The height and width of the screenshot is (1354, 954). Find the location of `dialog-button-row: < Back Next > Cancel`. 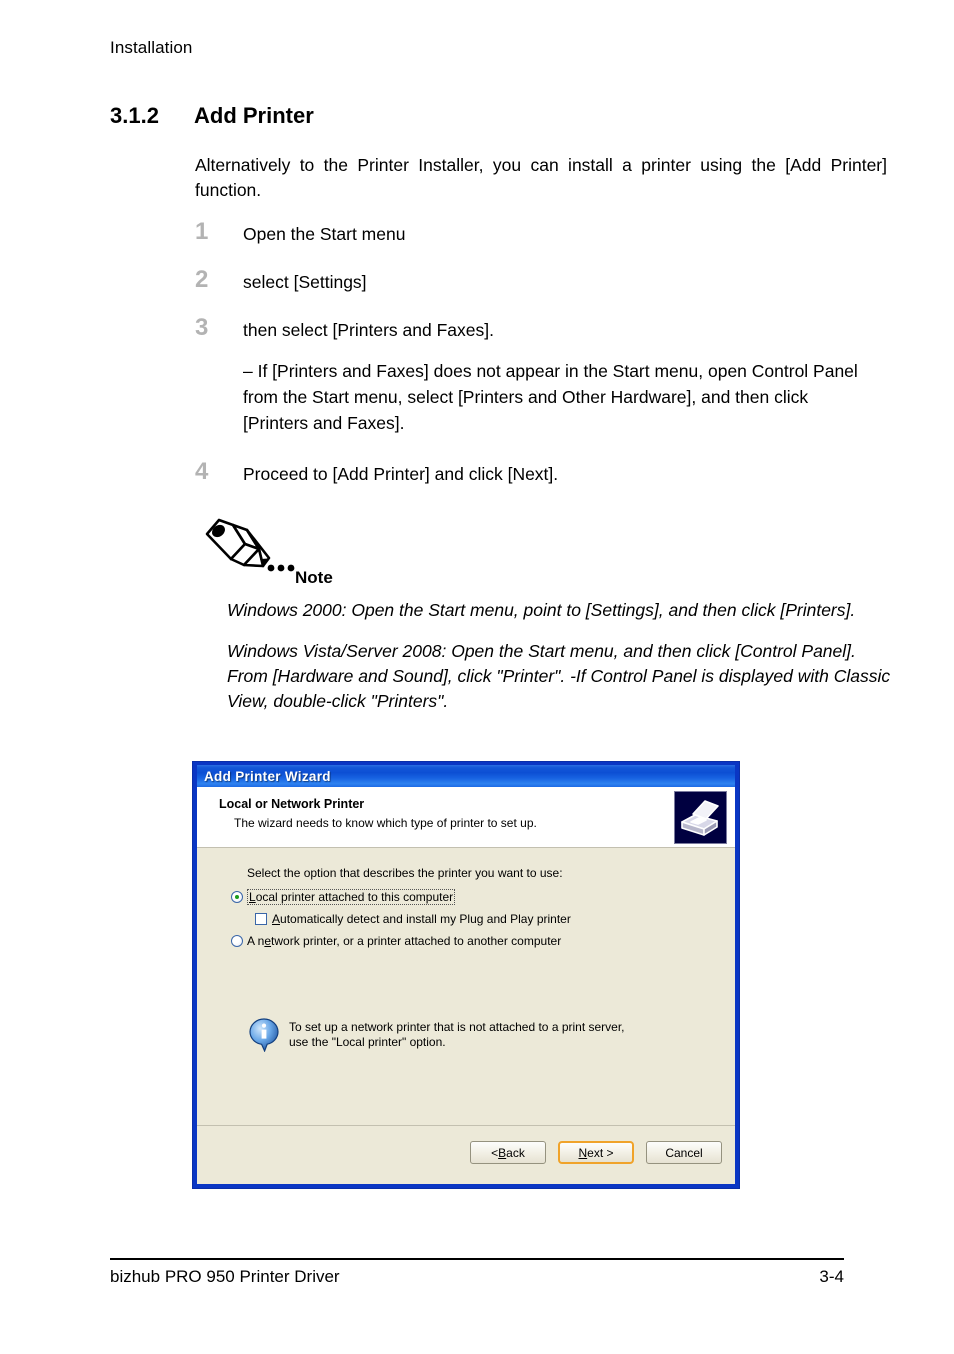

dialog-button-row: < Back Next > Cancel is located at coordinates (596, 1152).